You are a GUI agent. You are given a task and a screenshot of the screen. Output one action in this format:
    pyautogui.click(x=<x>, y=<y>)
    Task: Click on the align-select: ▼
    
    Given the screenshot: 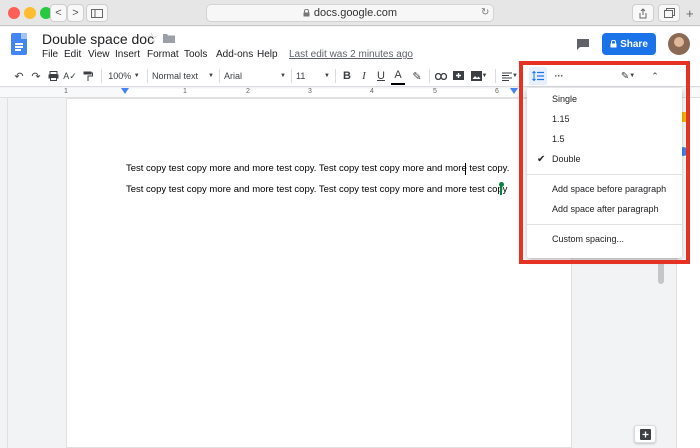 What is the action you would take?
    pyautogui.click(x=510, y=76)
    